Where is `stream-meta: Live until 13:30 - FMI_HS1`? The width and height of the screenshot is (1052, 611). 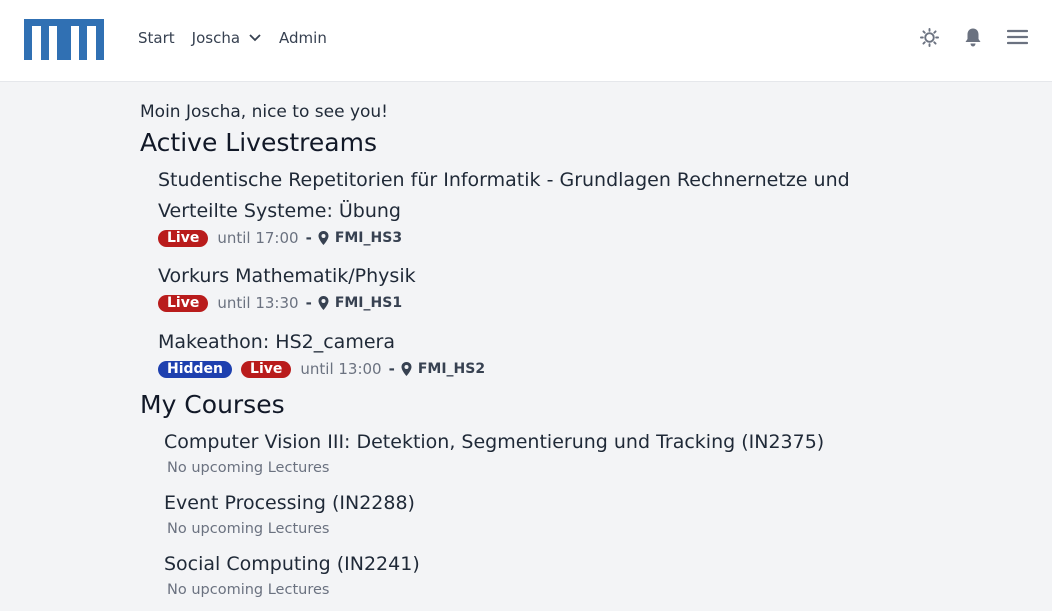
stream-meta: Live until 13:30 - FMI_HS1 is located at coordinates (280, 303).